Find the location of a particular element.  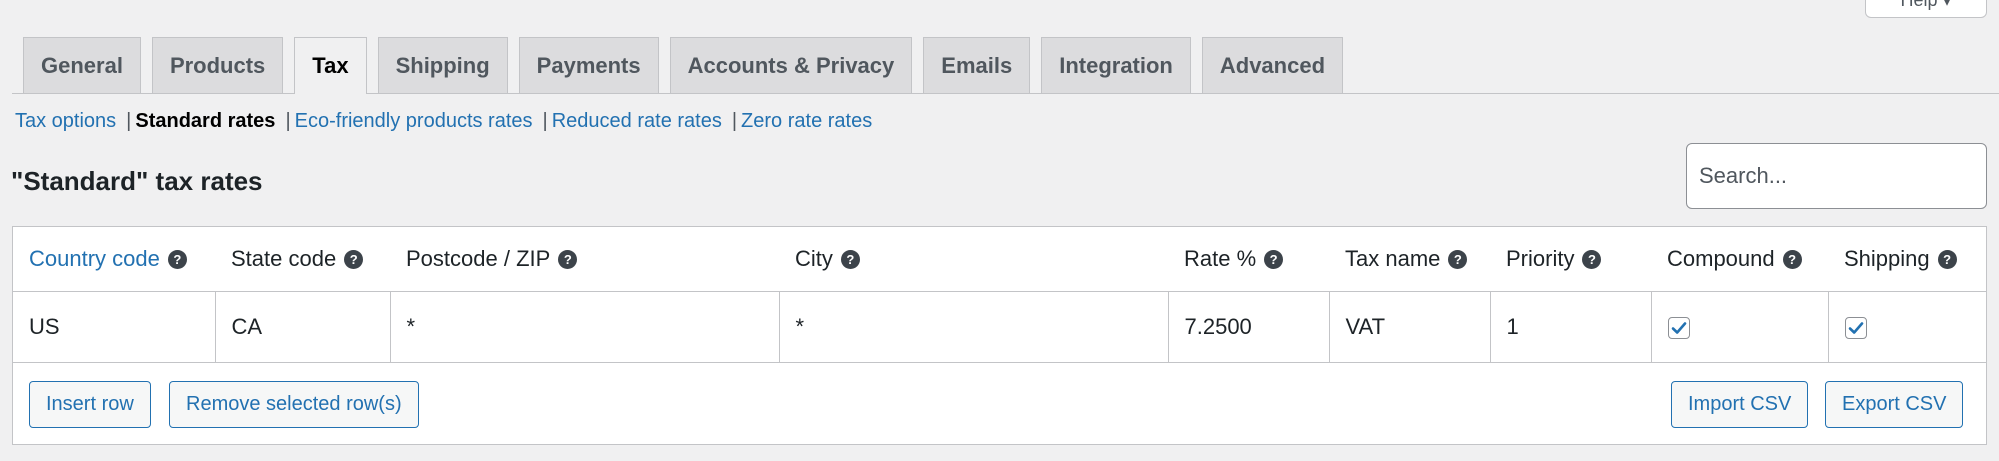

column-header-priority: Priority? is located at coordinates (1570, 259).